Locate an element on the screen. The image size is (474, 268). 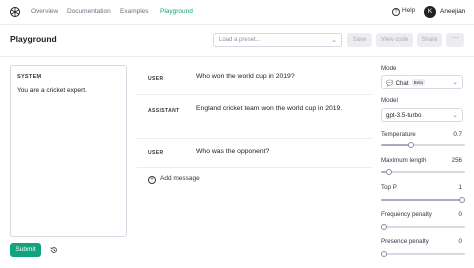
nav-overview-link: Overview is located at coordinates (44, 11).